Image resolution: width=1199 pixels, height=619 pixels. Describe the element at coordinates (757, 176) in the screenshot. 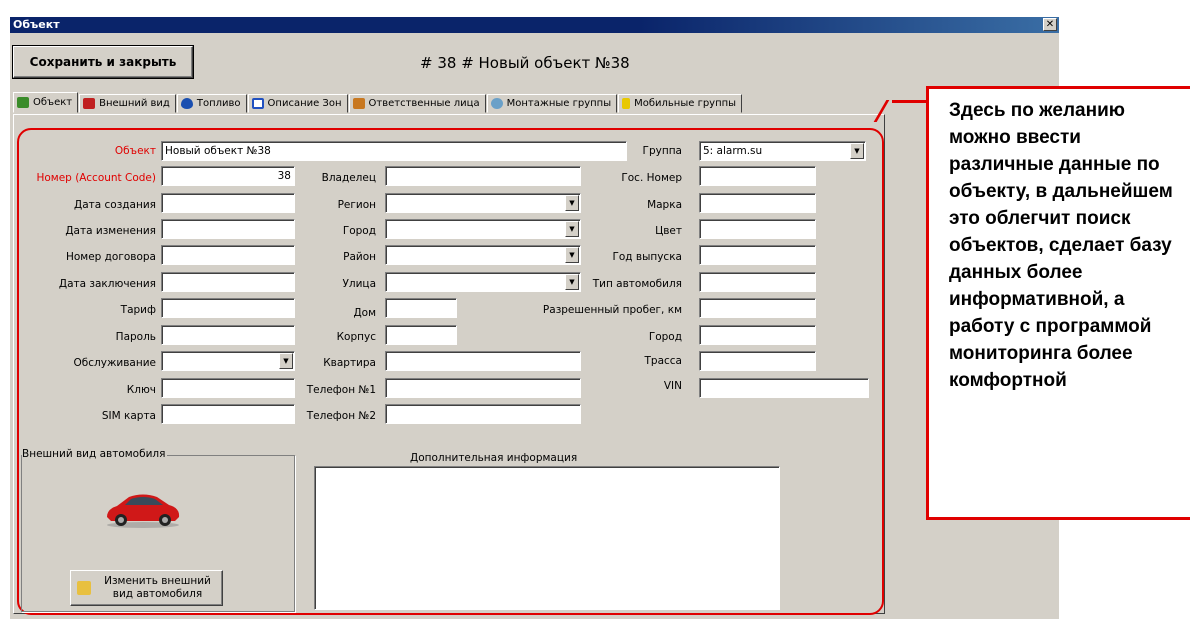

I see `gos-number-field` at that location.